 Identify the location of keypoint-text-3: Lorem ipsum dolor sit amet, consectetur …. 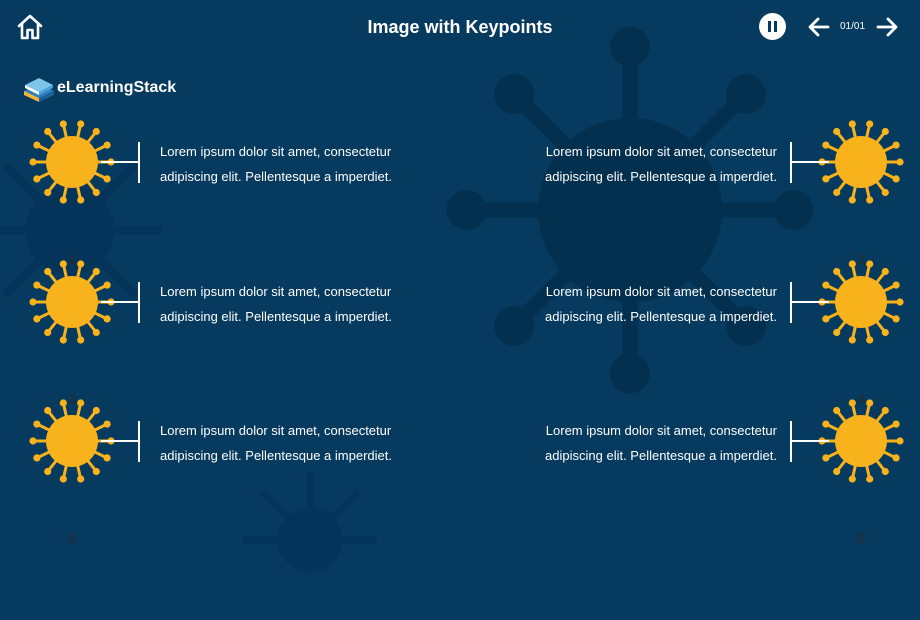
(276, 304).